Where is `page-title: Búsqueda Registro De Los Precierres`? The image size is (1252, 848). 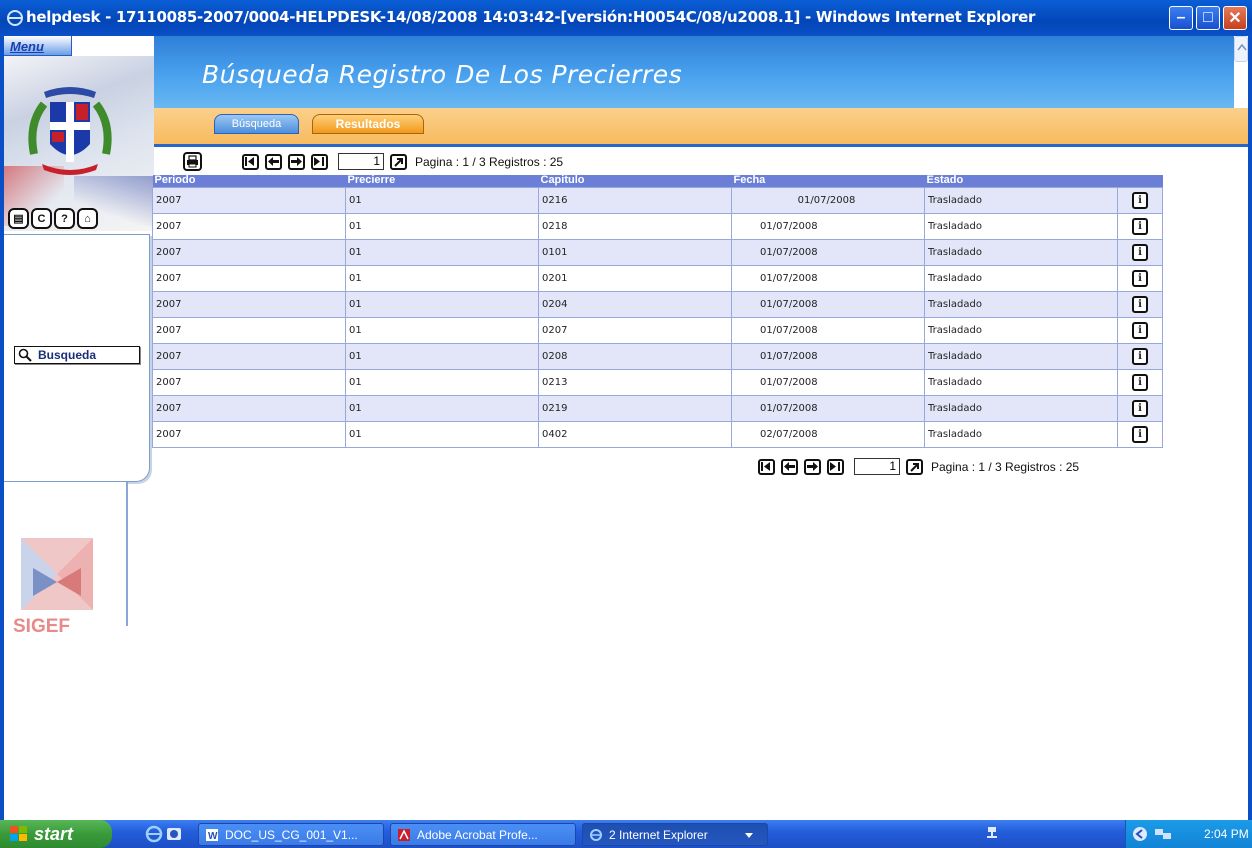 page-title: Búsqueda Registro De Los Precierres is located at coordinates (442, 74).